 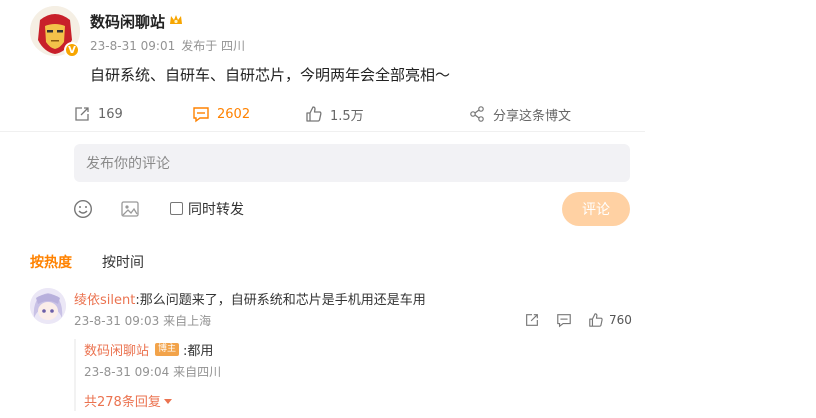 I want to click on divider, so click(x=322, y=131).